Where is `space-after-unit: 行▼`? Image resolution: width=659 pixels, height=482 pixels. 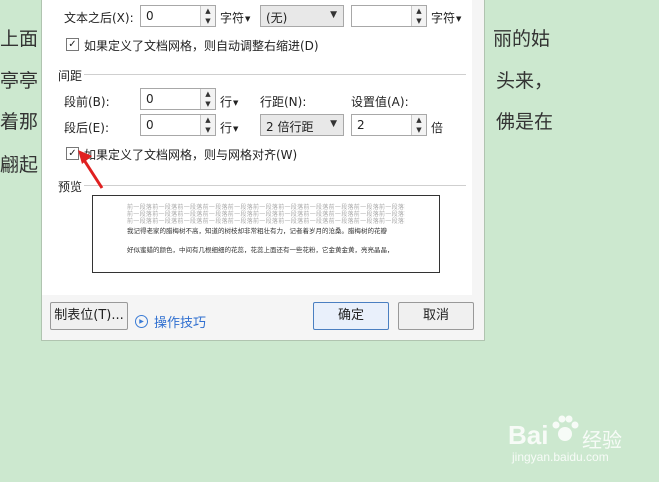 space-after-unit: 行▼ is located at coordinates (229, 127).